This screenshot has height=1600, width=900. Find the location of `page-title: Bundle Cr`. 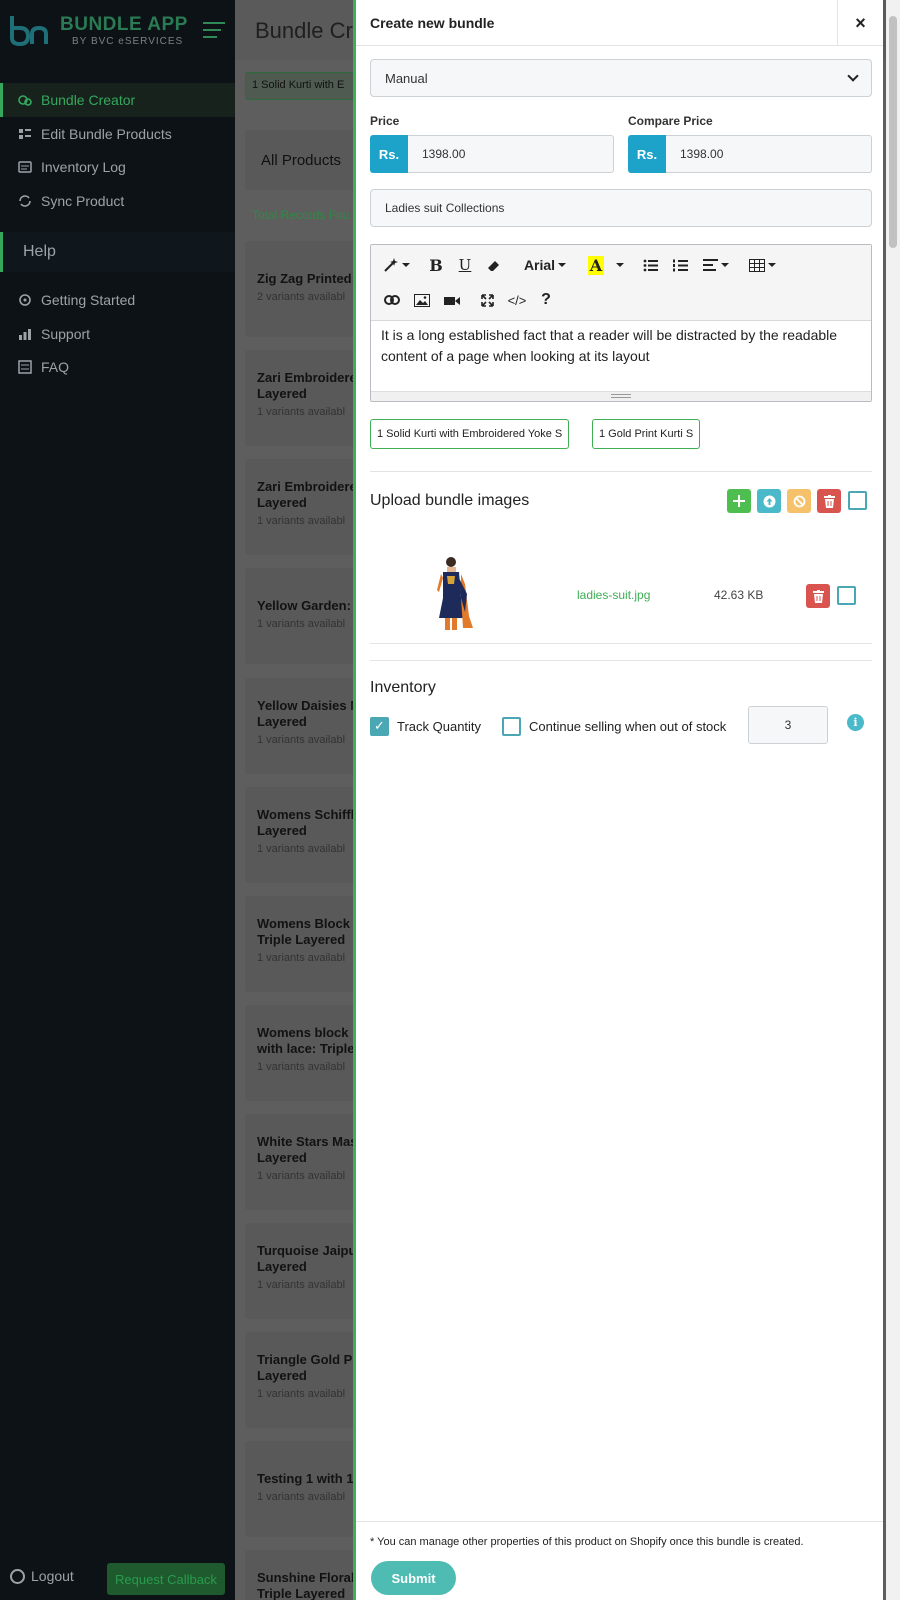

page-title: Bundle Cr is located at coordinates (304, 30).